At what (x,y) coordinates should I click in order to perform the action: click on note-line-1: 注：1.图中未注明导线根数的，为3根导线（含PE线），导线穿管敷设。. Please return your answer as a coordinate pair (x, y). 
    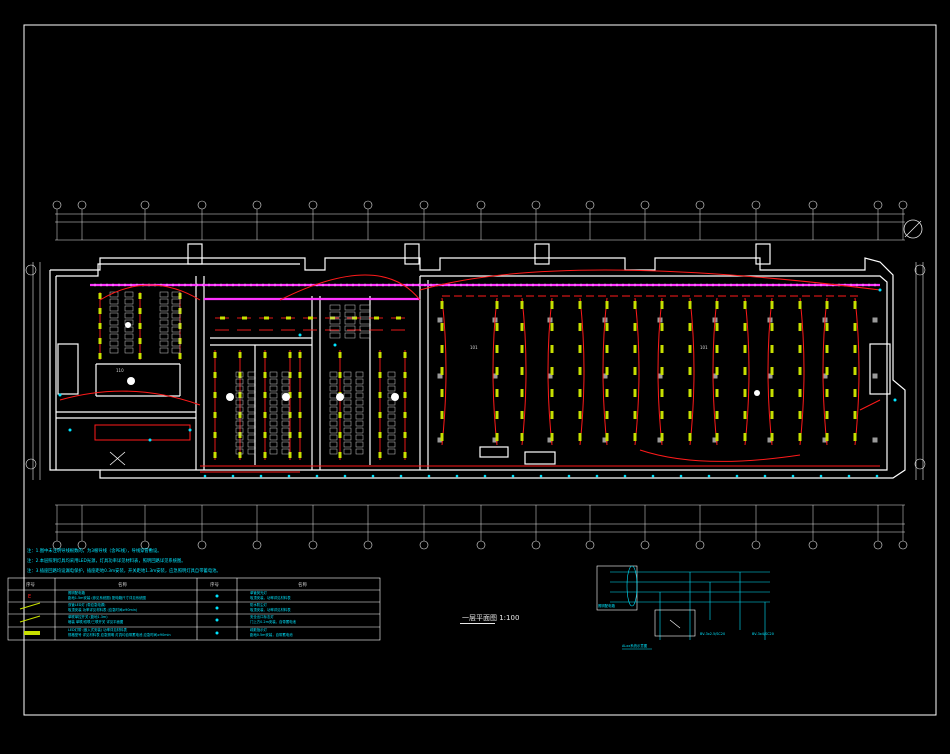
    Looking at the image, I should click on (94, 551).